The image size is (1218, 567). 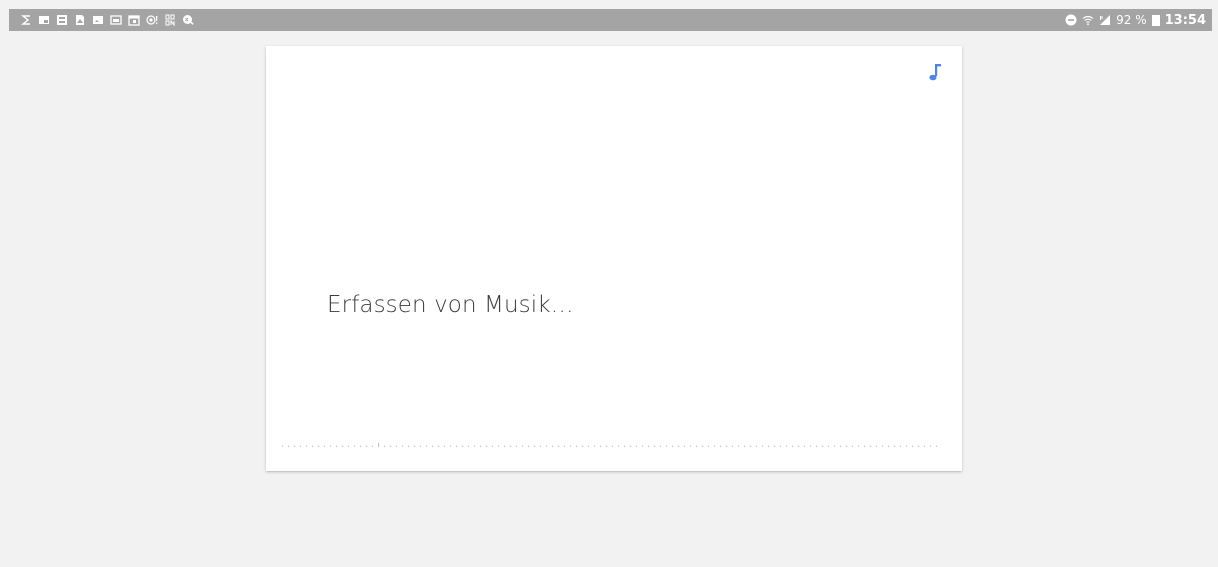 What do you see at coordinates (1185, 20) in the screenshot?
I see `clock: 13:54` at bounding box center [1185, 20].